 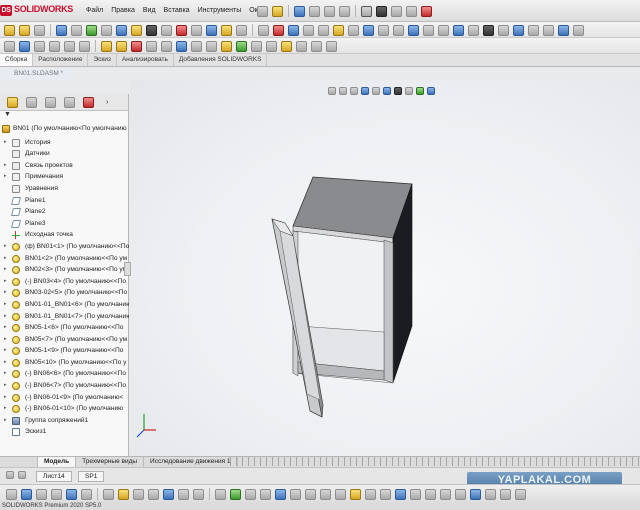 I want to click on zoom-to-area-icon, so click(x=342, y=91).